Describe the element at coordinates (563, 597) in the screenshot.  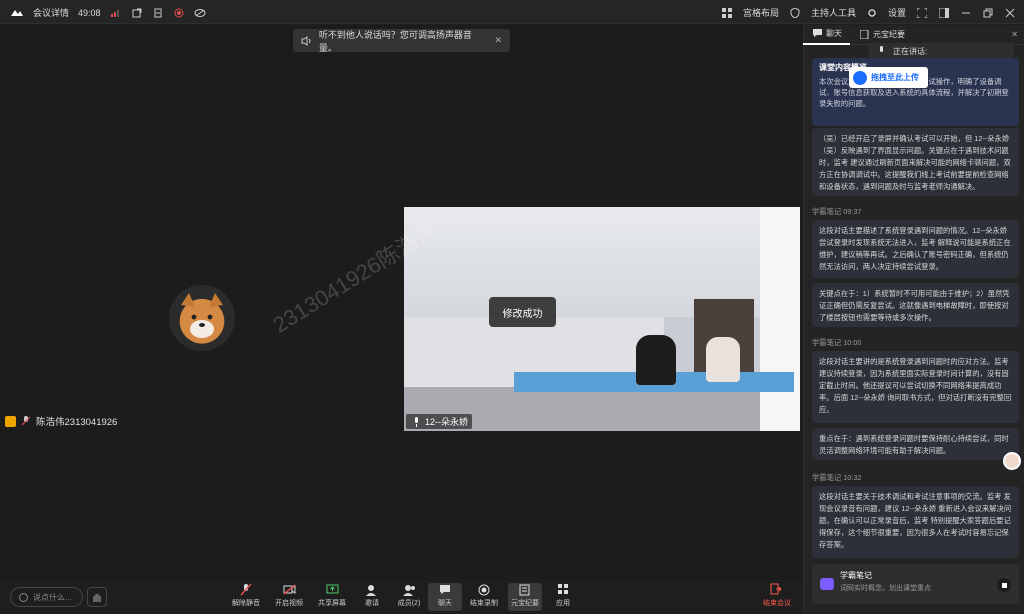
I see `apps-button: 应用` at that location.